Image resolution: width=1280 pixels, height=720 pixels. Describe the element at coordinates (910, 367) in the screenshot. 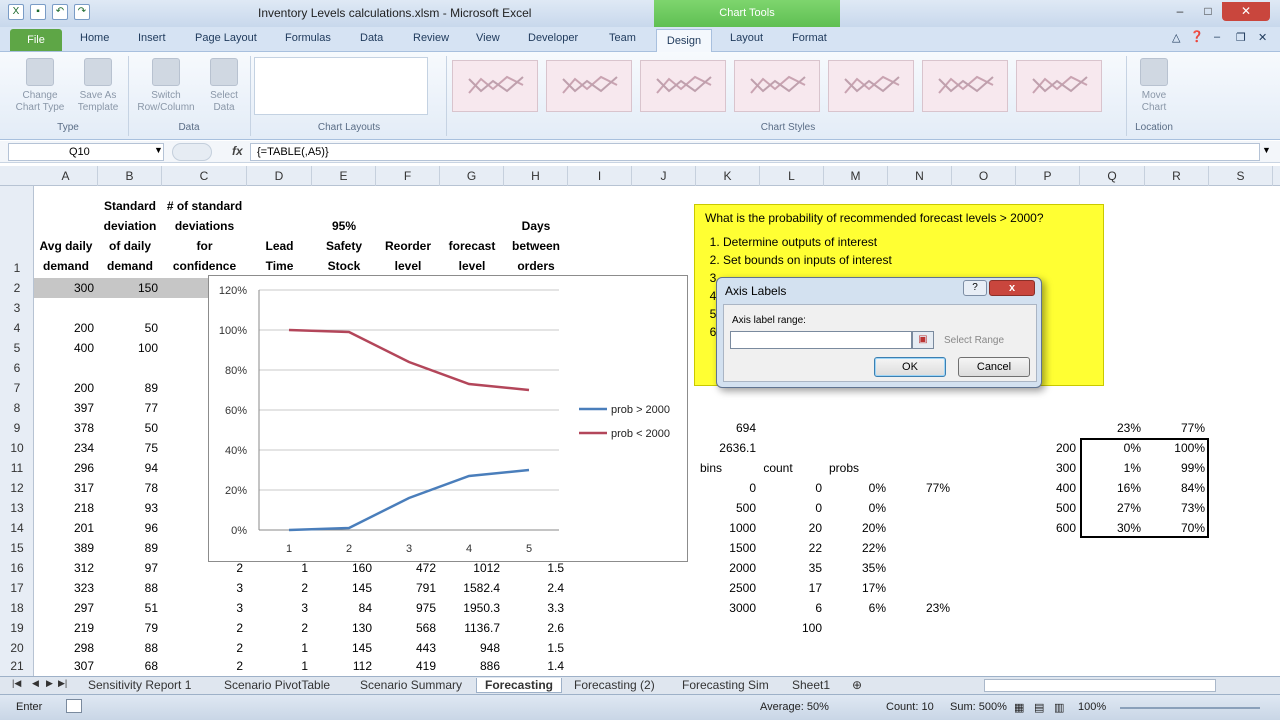

I see `ok-button: OK` at that location.